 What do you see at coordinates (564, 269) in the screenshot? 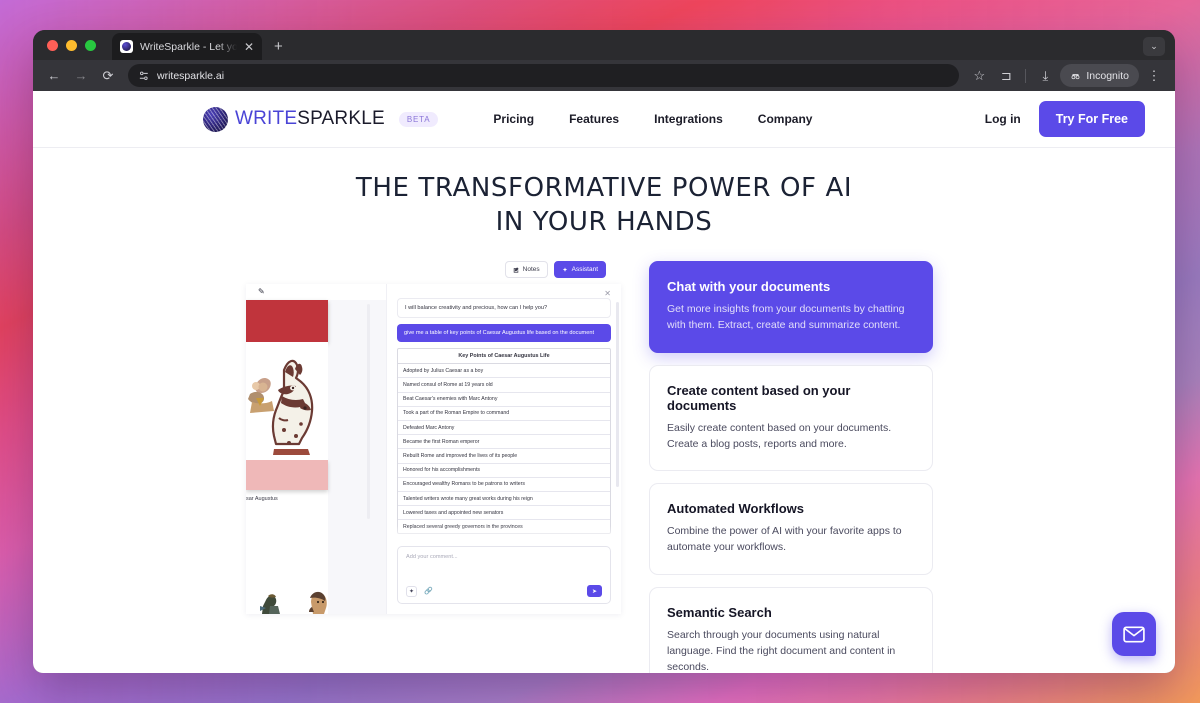
I see `assistant-sparkle-icon` at bounding box center [564, 269].